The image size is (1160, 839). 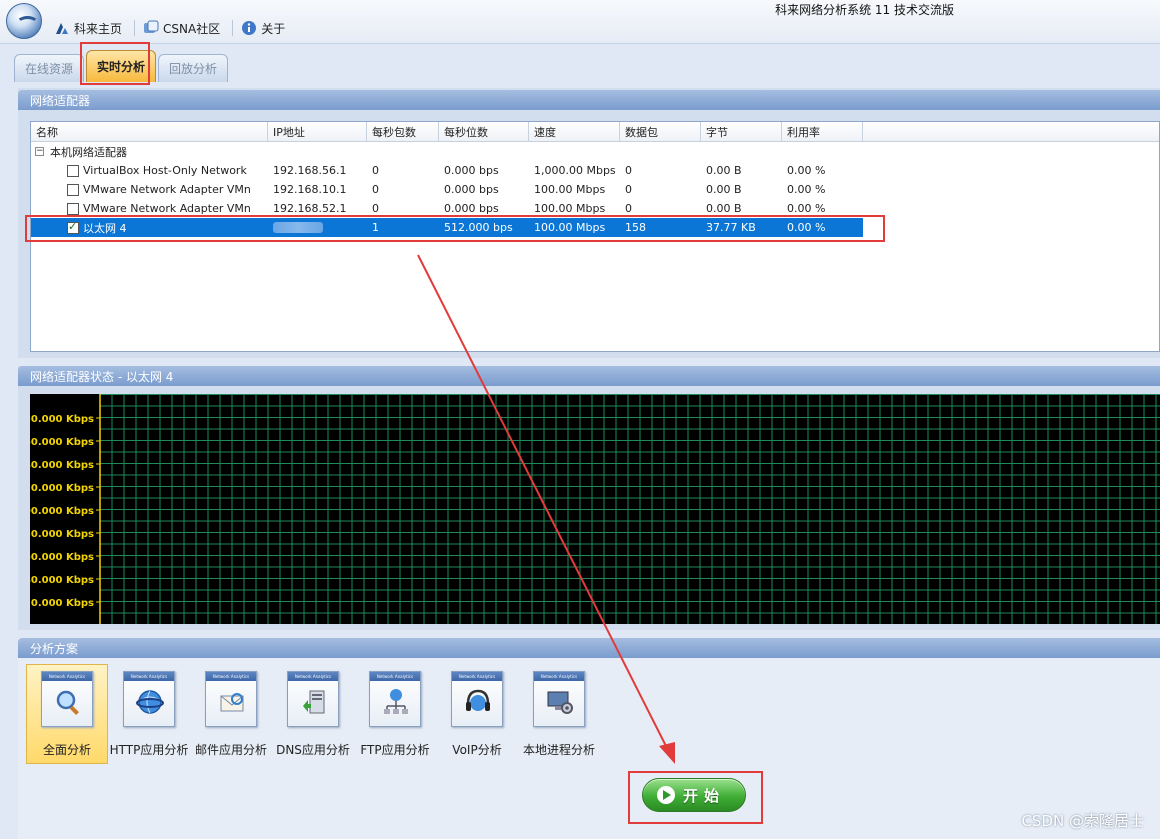 I want to click on scheme-ftp-analysis: Network Analytics FTP应用分析, so click(x=395, y=714).